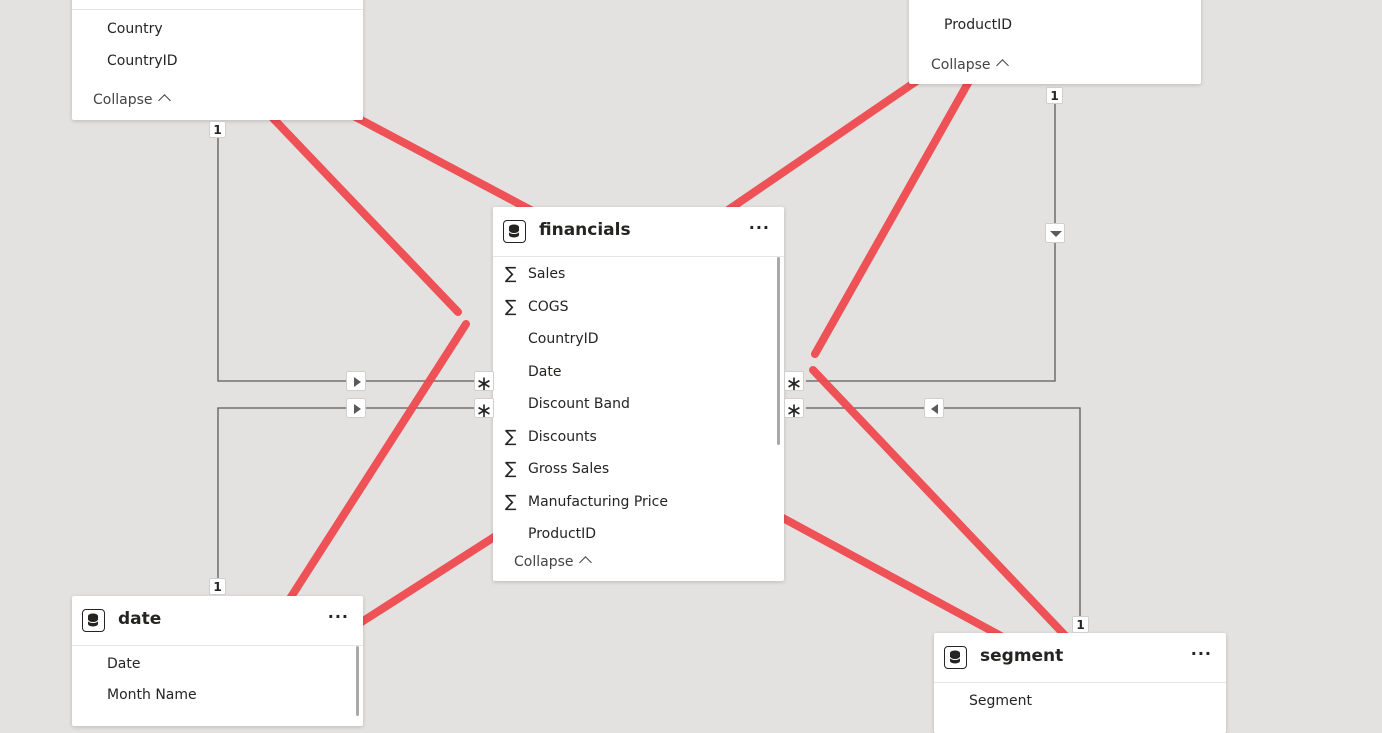 This screenshot has height=733, width=1382. Describe the element at coordinates (548, 306) in the screenshot. I see `field-label: COGS` at that location.